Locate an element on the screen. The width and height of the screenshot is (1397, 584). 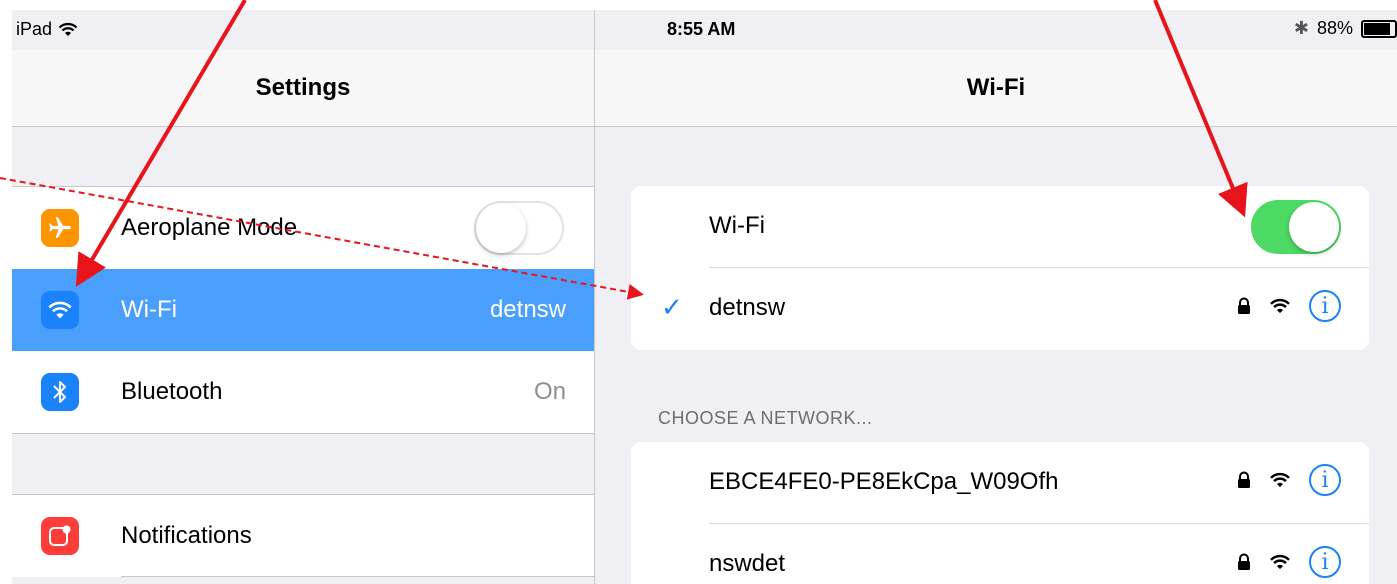
network-name: nswdet is located at coordinates (747, 563).